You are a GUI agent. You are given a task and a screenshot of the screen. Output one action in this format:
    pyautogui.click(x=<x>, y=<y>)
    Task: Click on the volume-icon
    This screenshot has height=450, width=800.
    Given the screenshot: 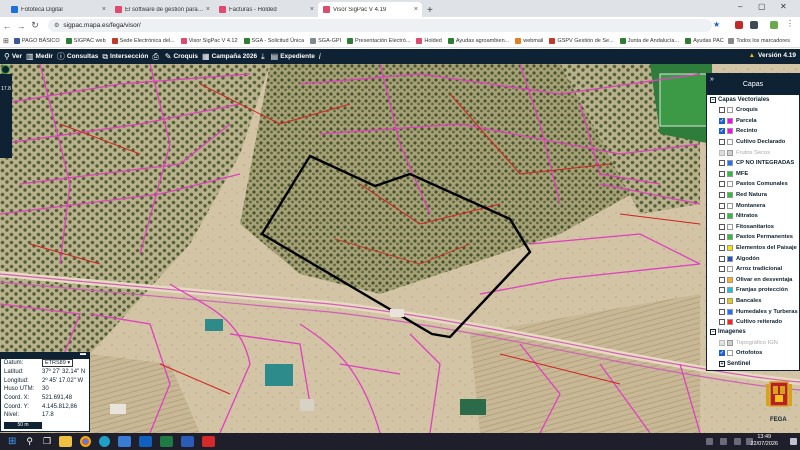 What is the action you would take?
    pyautogui.click(x=737, y=441)
    